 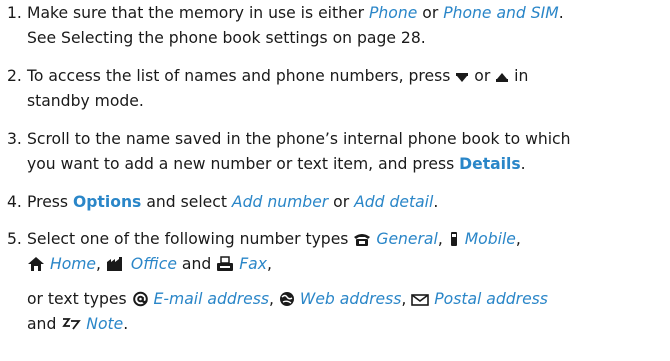 I want to click on option-add-detail: Add detail, so click(x=394, y=202).